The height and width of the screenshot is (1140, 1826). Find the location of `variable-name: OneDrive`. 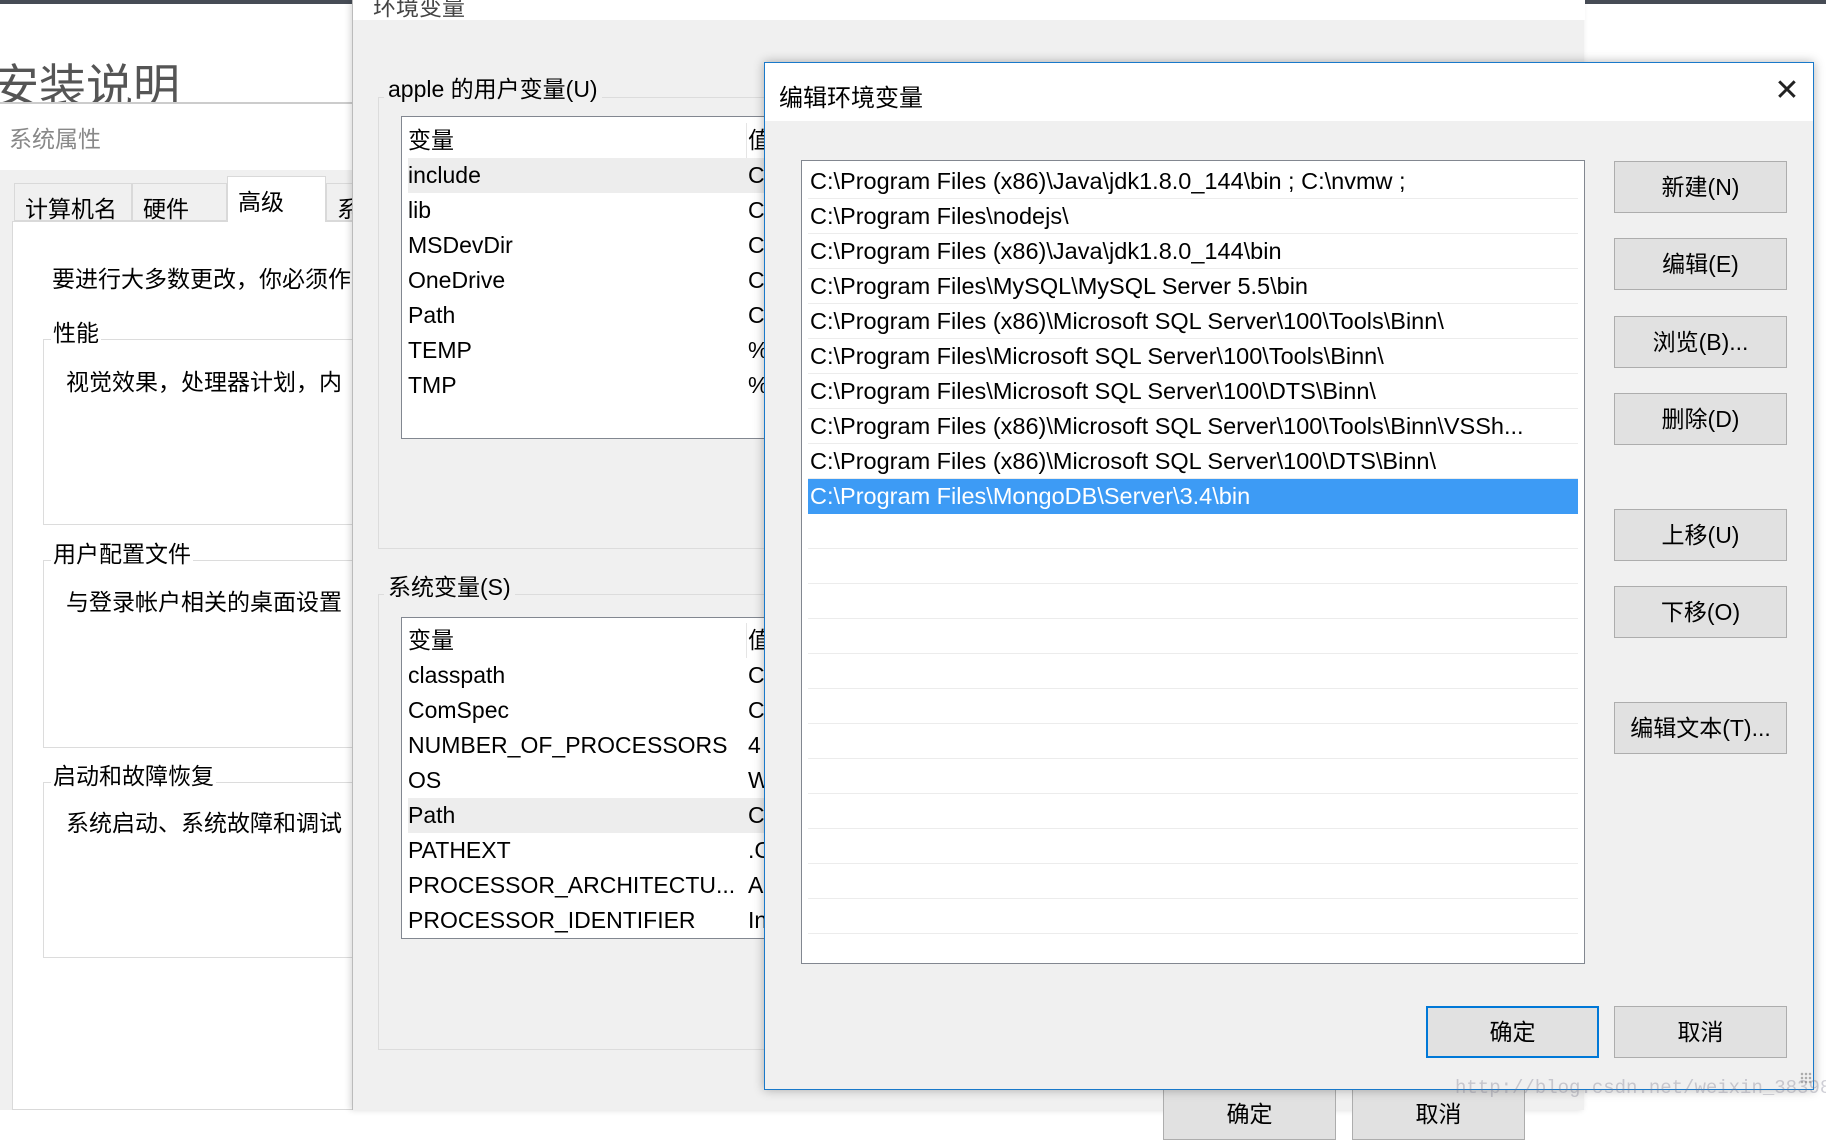

variable-name: OneDrive is located at coordinates (457, 280).